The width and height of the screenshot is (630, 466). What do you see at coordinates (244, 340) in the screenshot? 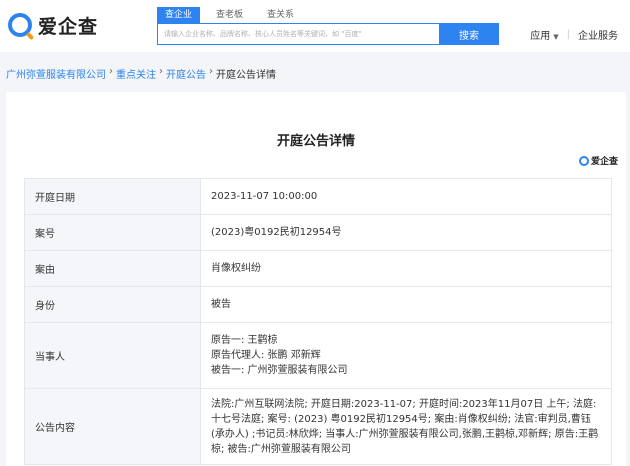
I see `party-line: 原告一: 王鹳椋` at bounding box center [244, 340].